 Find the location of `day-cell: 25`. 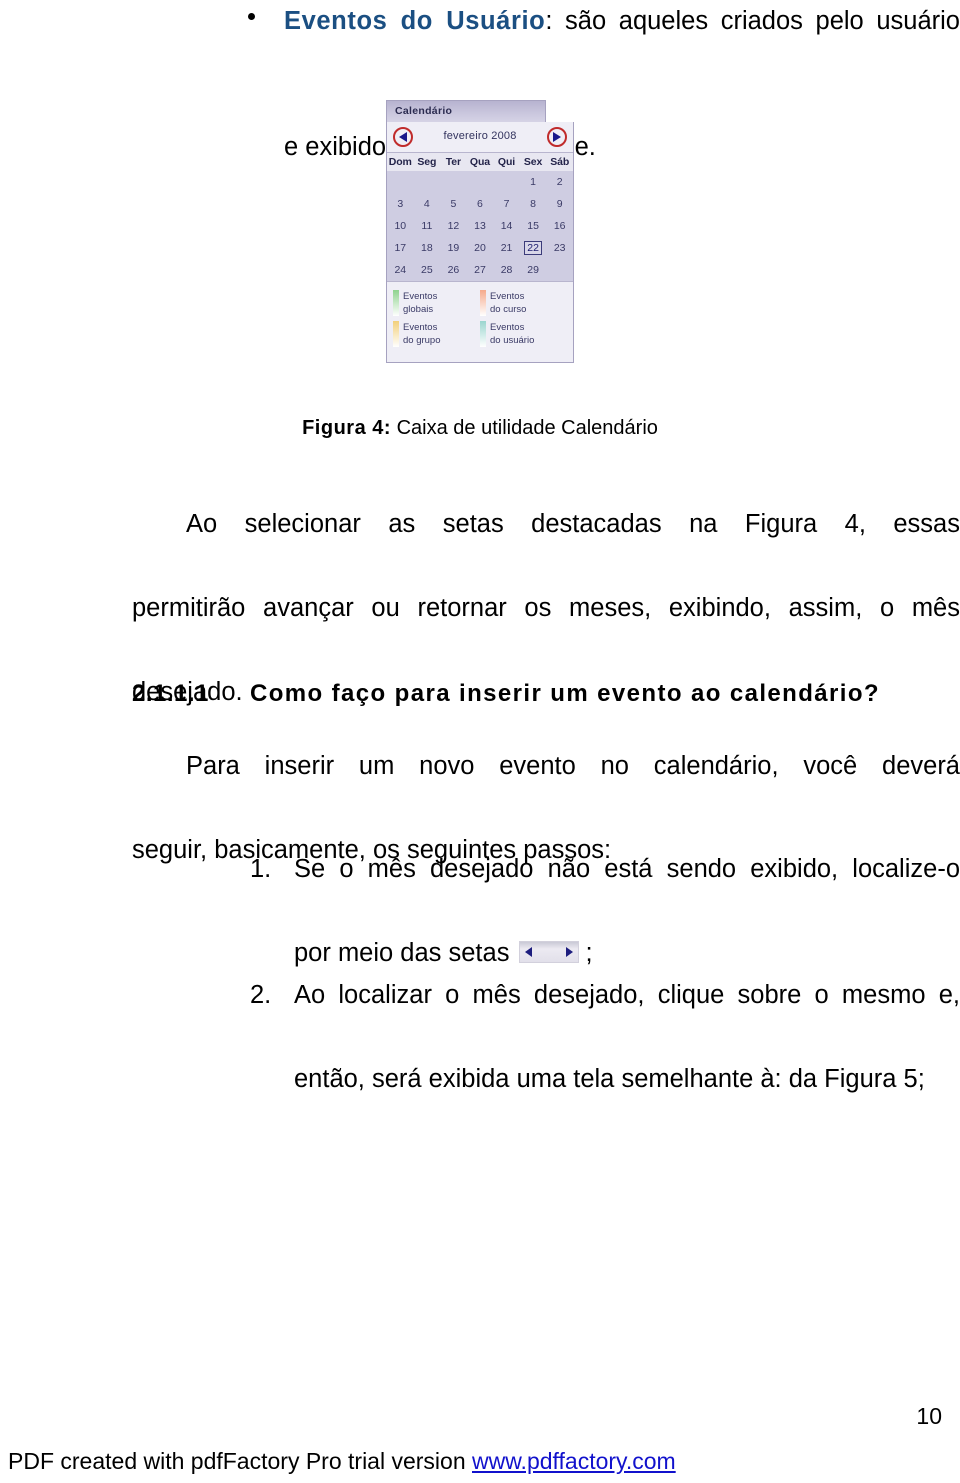

day-cell: 25 is located at coordinates (427, 270).